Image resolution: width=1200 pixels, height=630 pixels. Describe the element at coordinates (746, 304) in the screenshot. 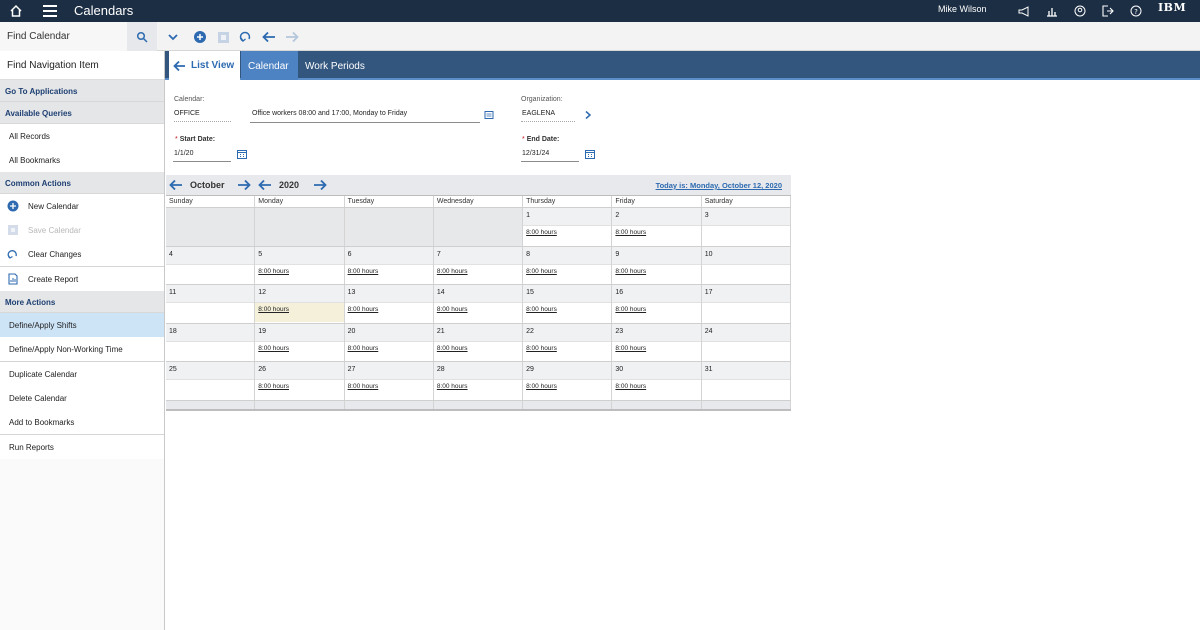

I see `day-cell: 17` at that location.